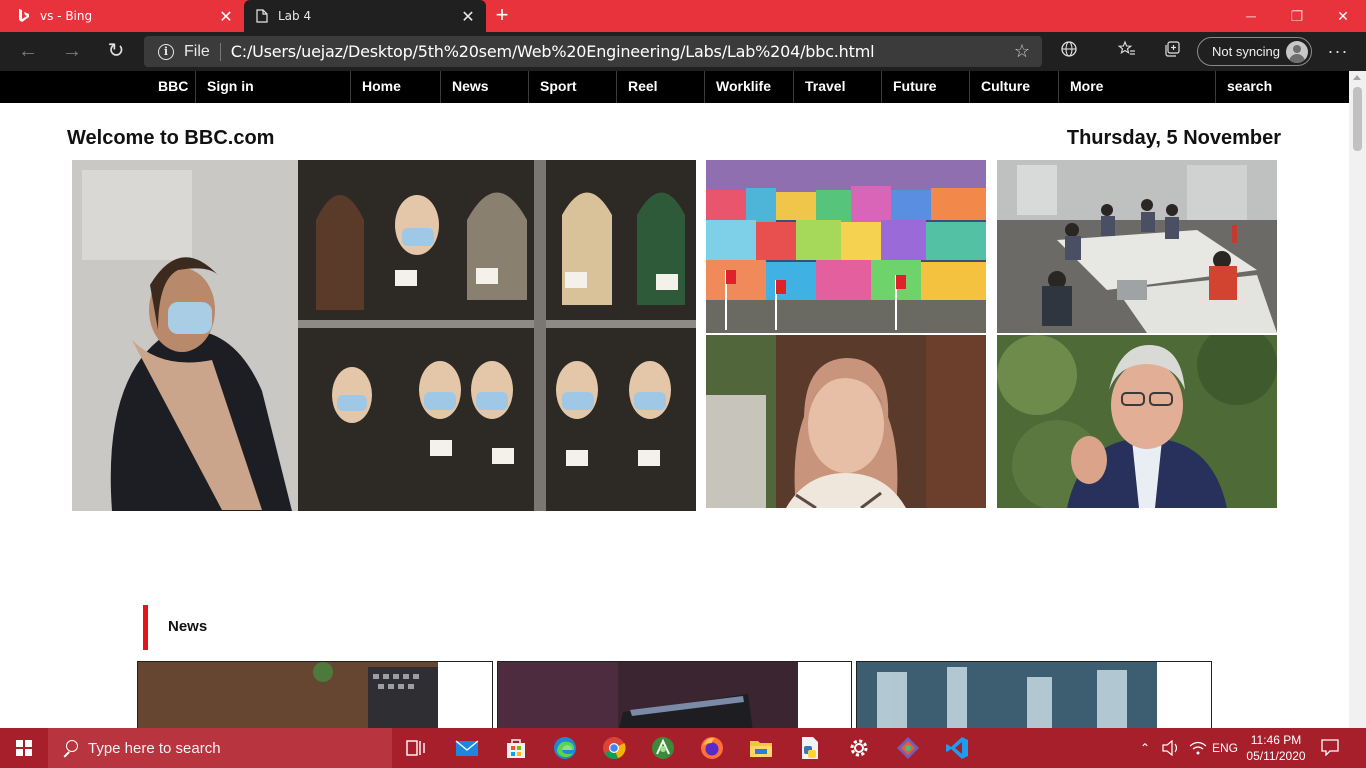 The height and width of the screenshot is (768, 1366). What do you see at coordinates (1276, 756) in the screenshot?
I see `clock-date: 05/11/2020` at bounding box center [1276, 756].